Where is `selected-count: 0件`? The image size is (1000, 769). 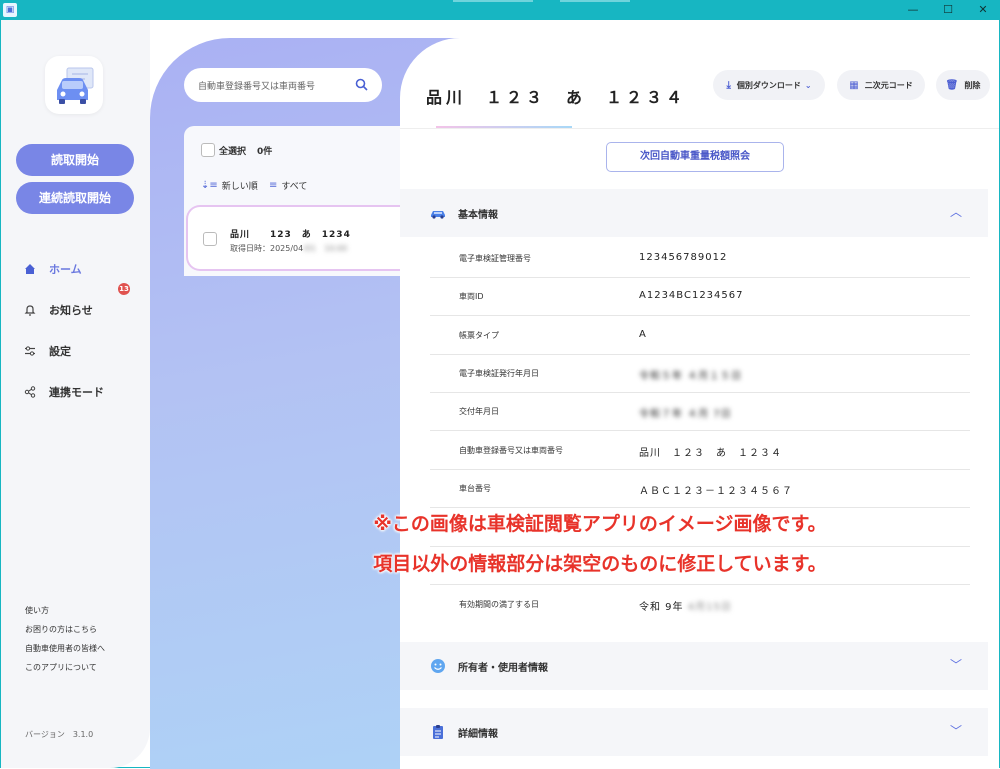 selected-count: 0件 is located at coordinates (265, 152).